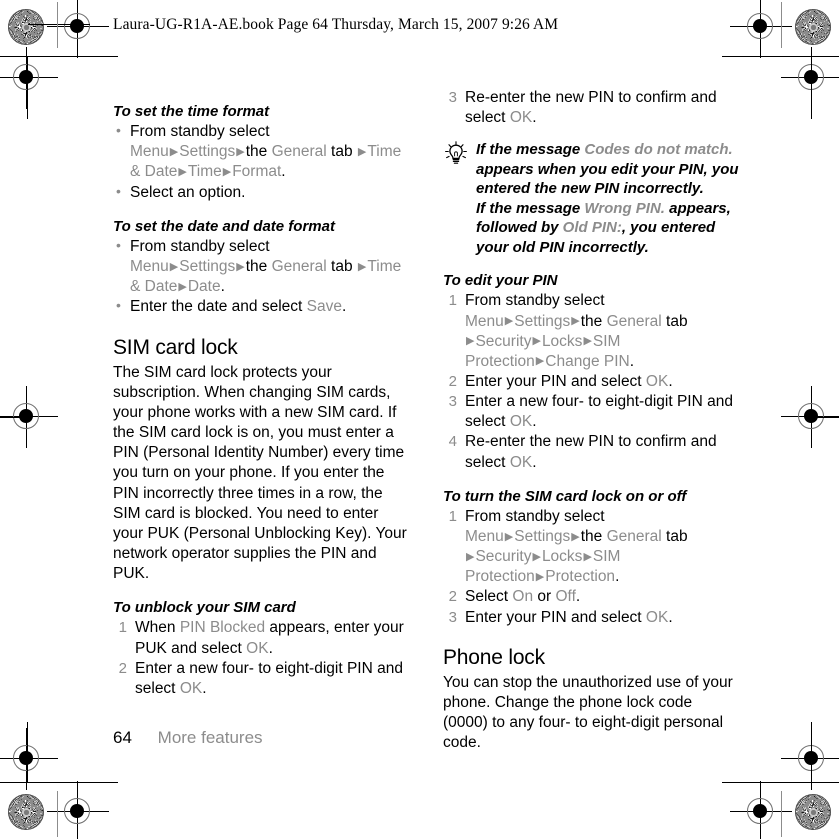 This screenshot has height=839, width=839. I want to click on heading-sim-card-lock: SIM card lock, so click(175, 347).